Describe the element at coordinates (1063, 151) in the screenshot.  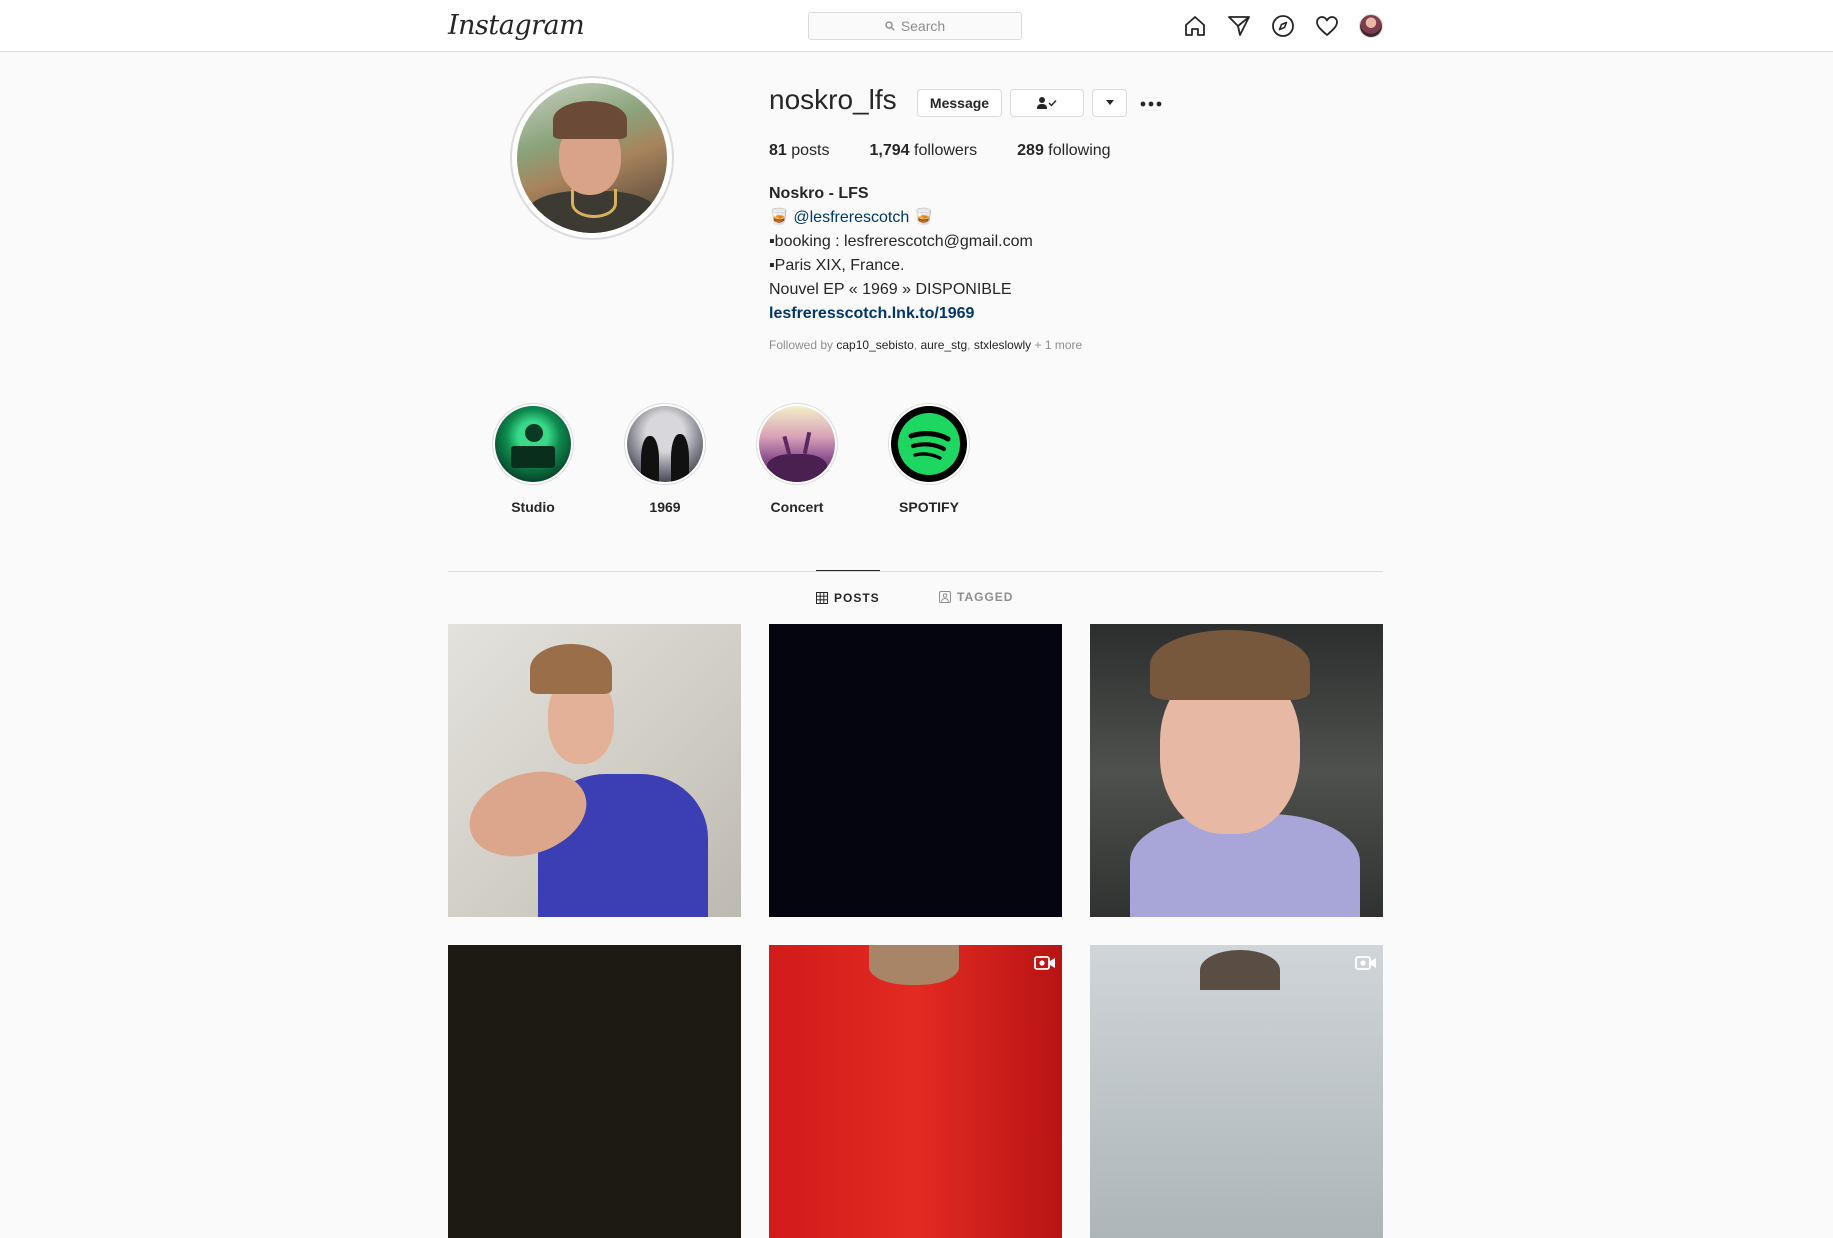
I see `following-link: 289 following` at that location.